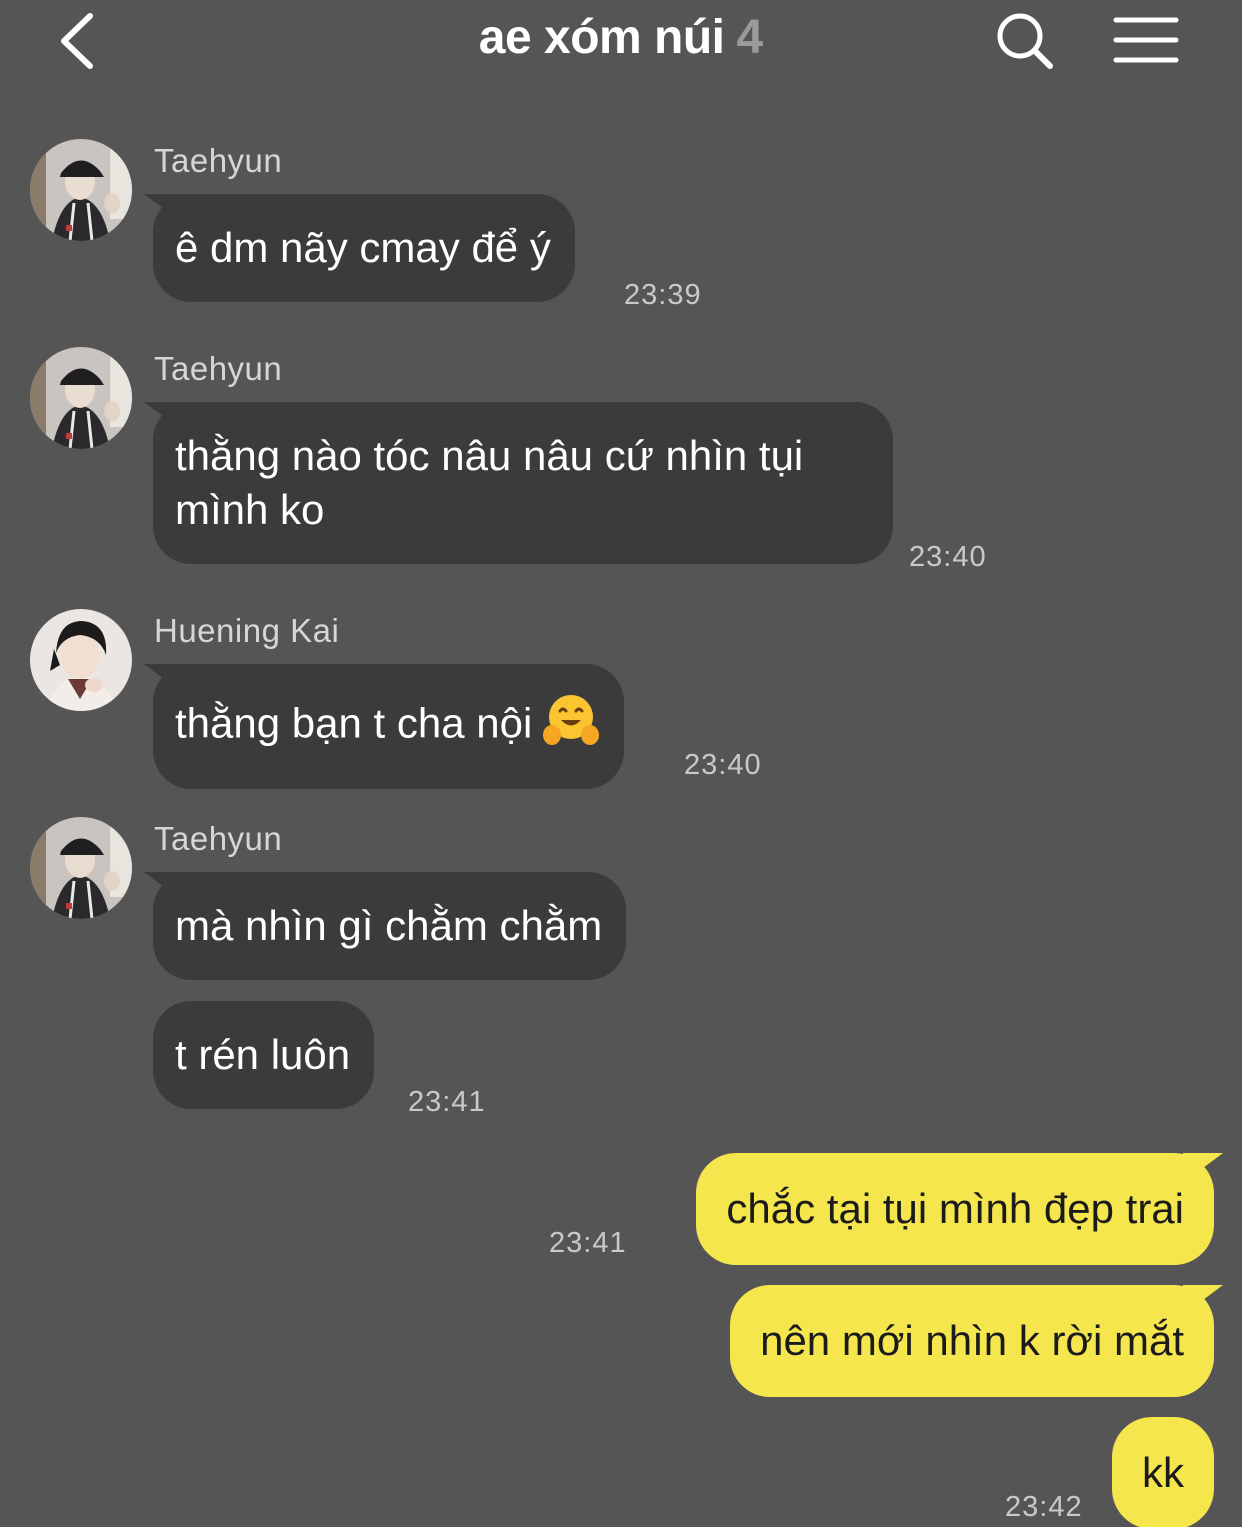 This screenshot has width=1242, height=1527. What do you see at coordinates (354, 723) in the screenshot?
I see `message-text: thằng bạn t cha nội` at bounding box center [354, 723].